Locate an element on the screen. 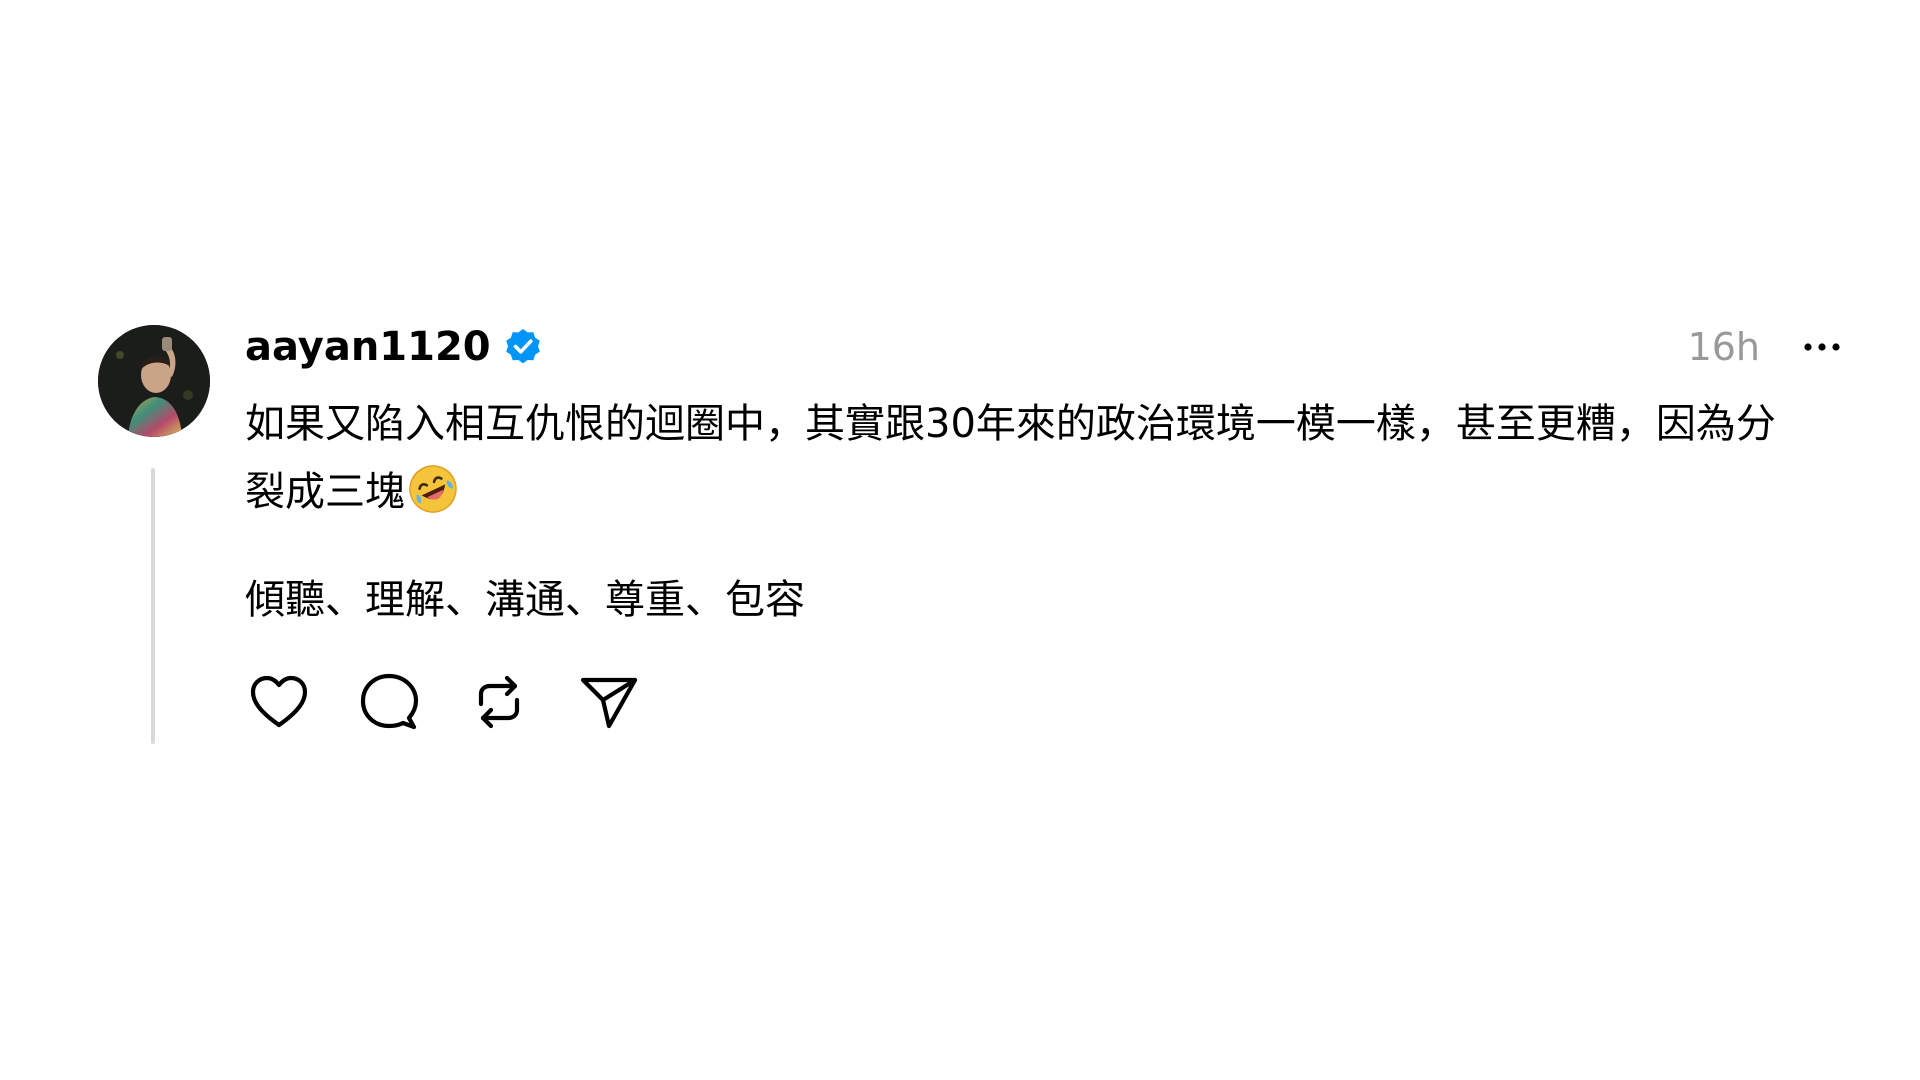 This screenshot has height=1080, width=1920. verified-badge-icon is located at coordinates (523, 347).